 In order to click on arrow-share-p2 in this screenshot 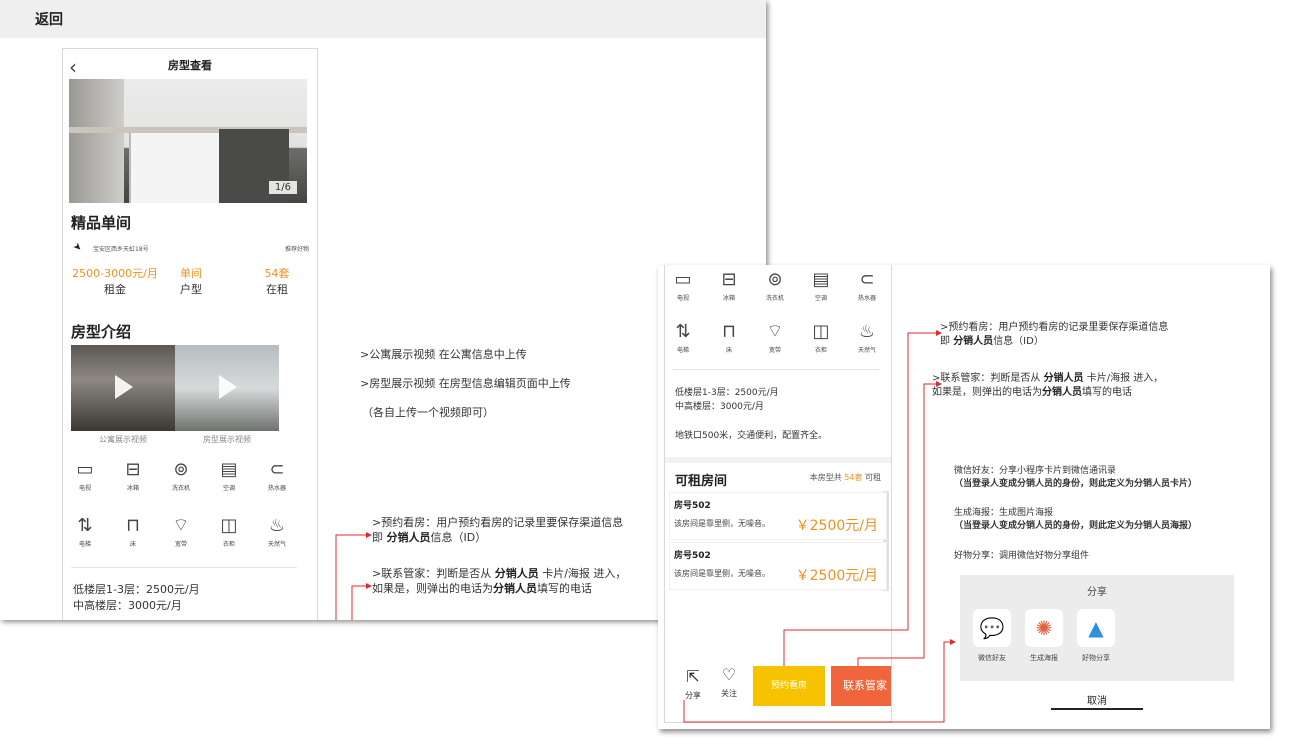, I will do `click(817, 682)`.